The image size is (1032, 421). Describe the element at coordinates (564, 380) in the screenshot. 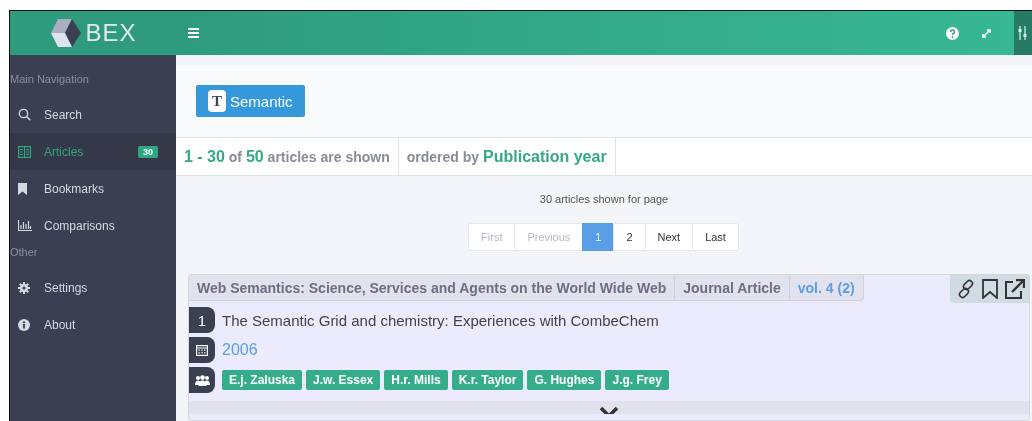

I see `author-tag: G. Hughes` at that location.